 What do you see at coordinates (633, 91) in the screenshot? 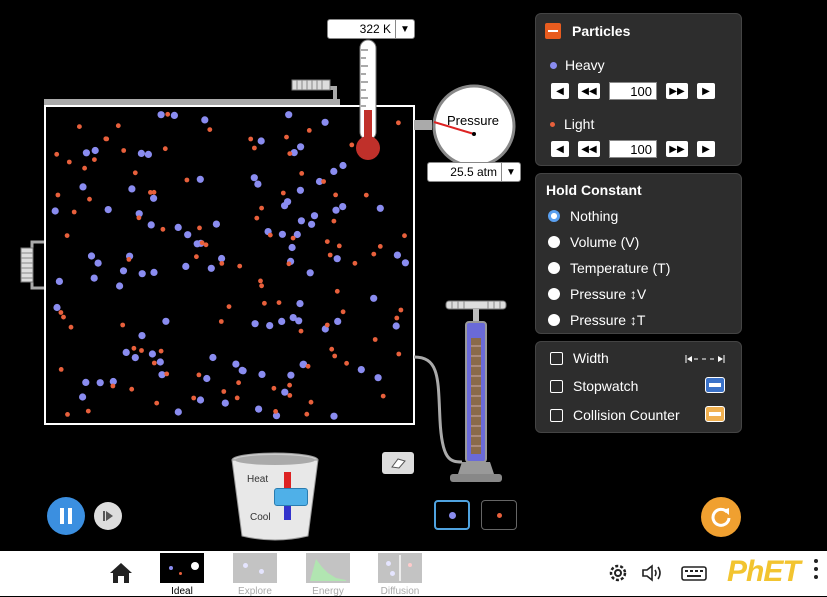
I see `heavy-count-field: 100` at bounding box center [633, 91].